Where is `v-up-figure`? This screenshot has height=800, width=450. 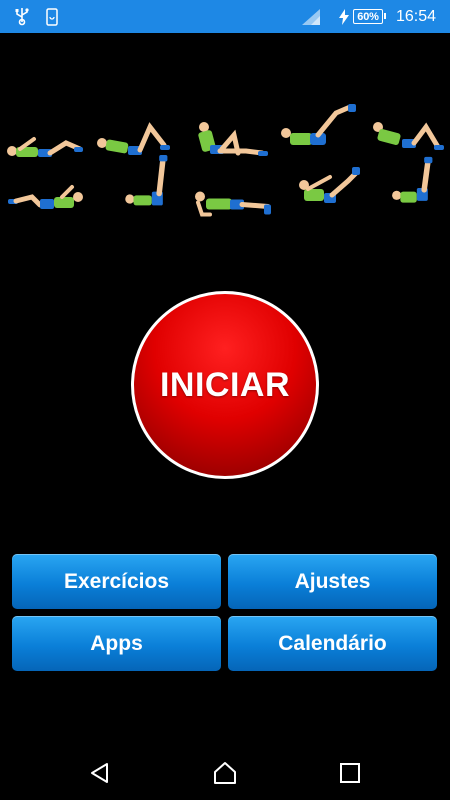 v-up-figure is located at coordinates (318, 124).